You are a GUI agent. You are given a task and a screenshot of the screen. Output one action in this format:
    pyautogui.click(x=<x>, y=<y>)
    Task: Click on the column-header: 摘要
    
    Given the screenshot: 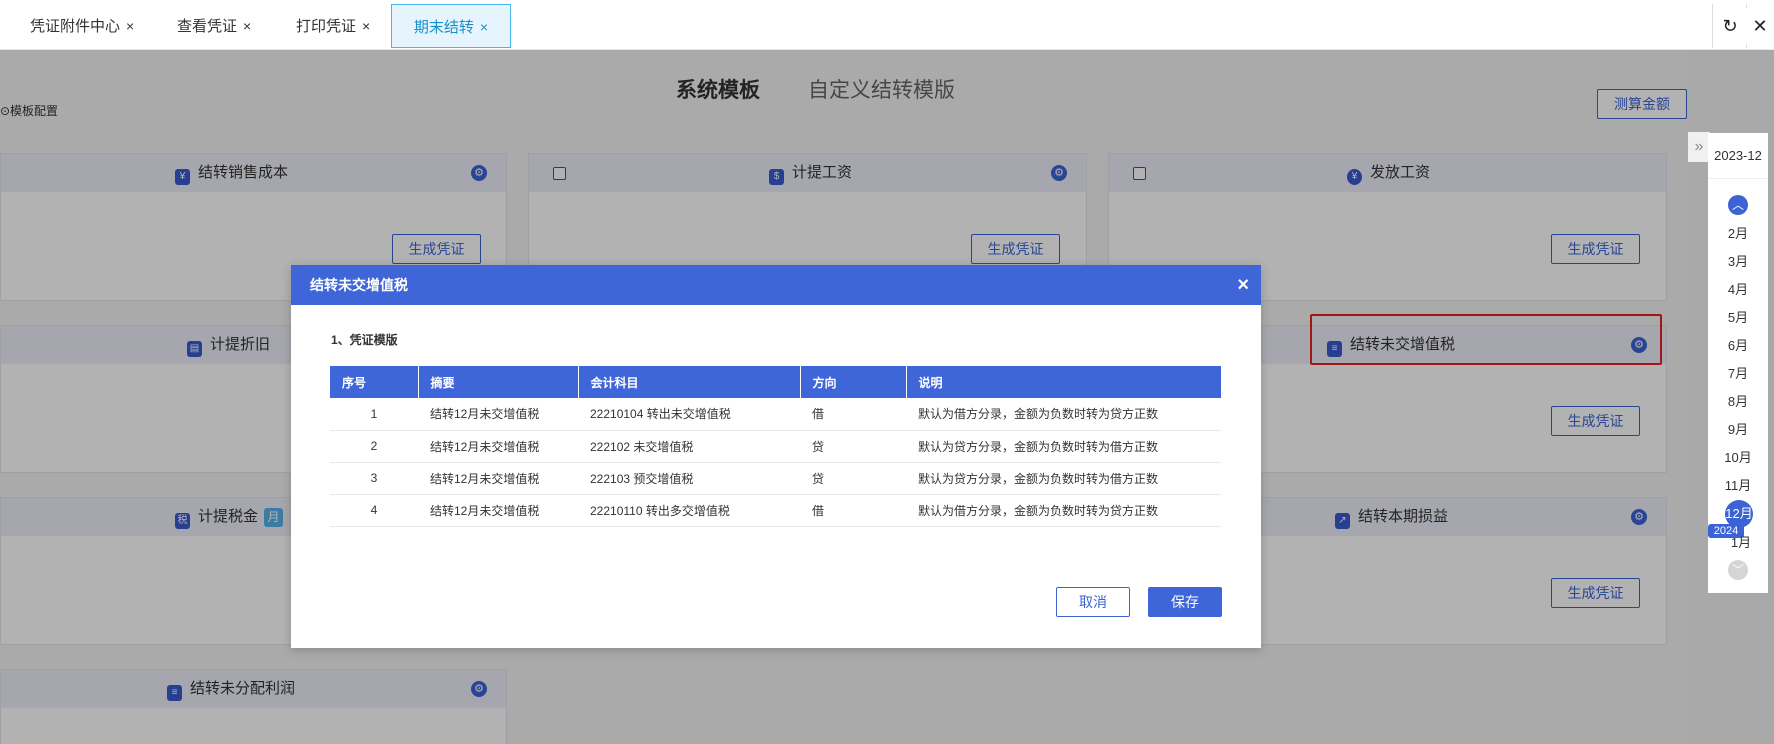 What is the action you would take?
    pyautogui.click(x=498, y=382)
    